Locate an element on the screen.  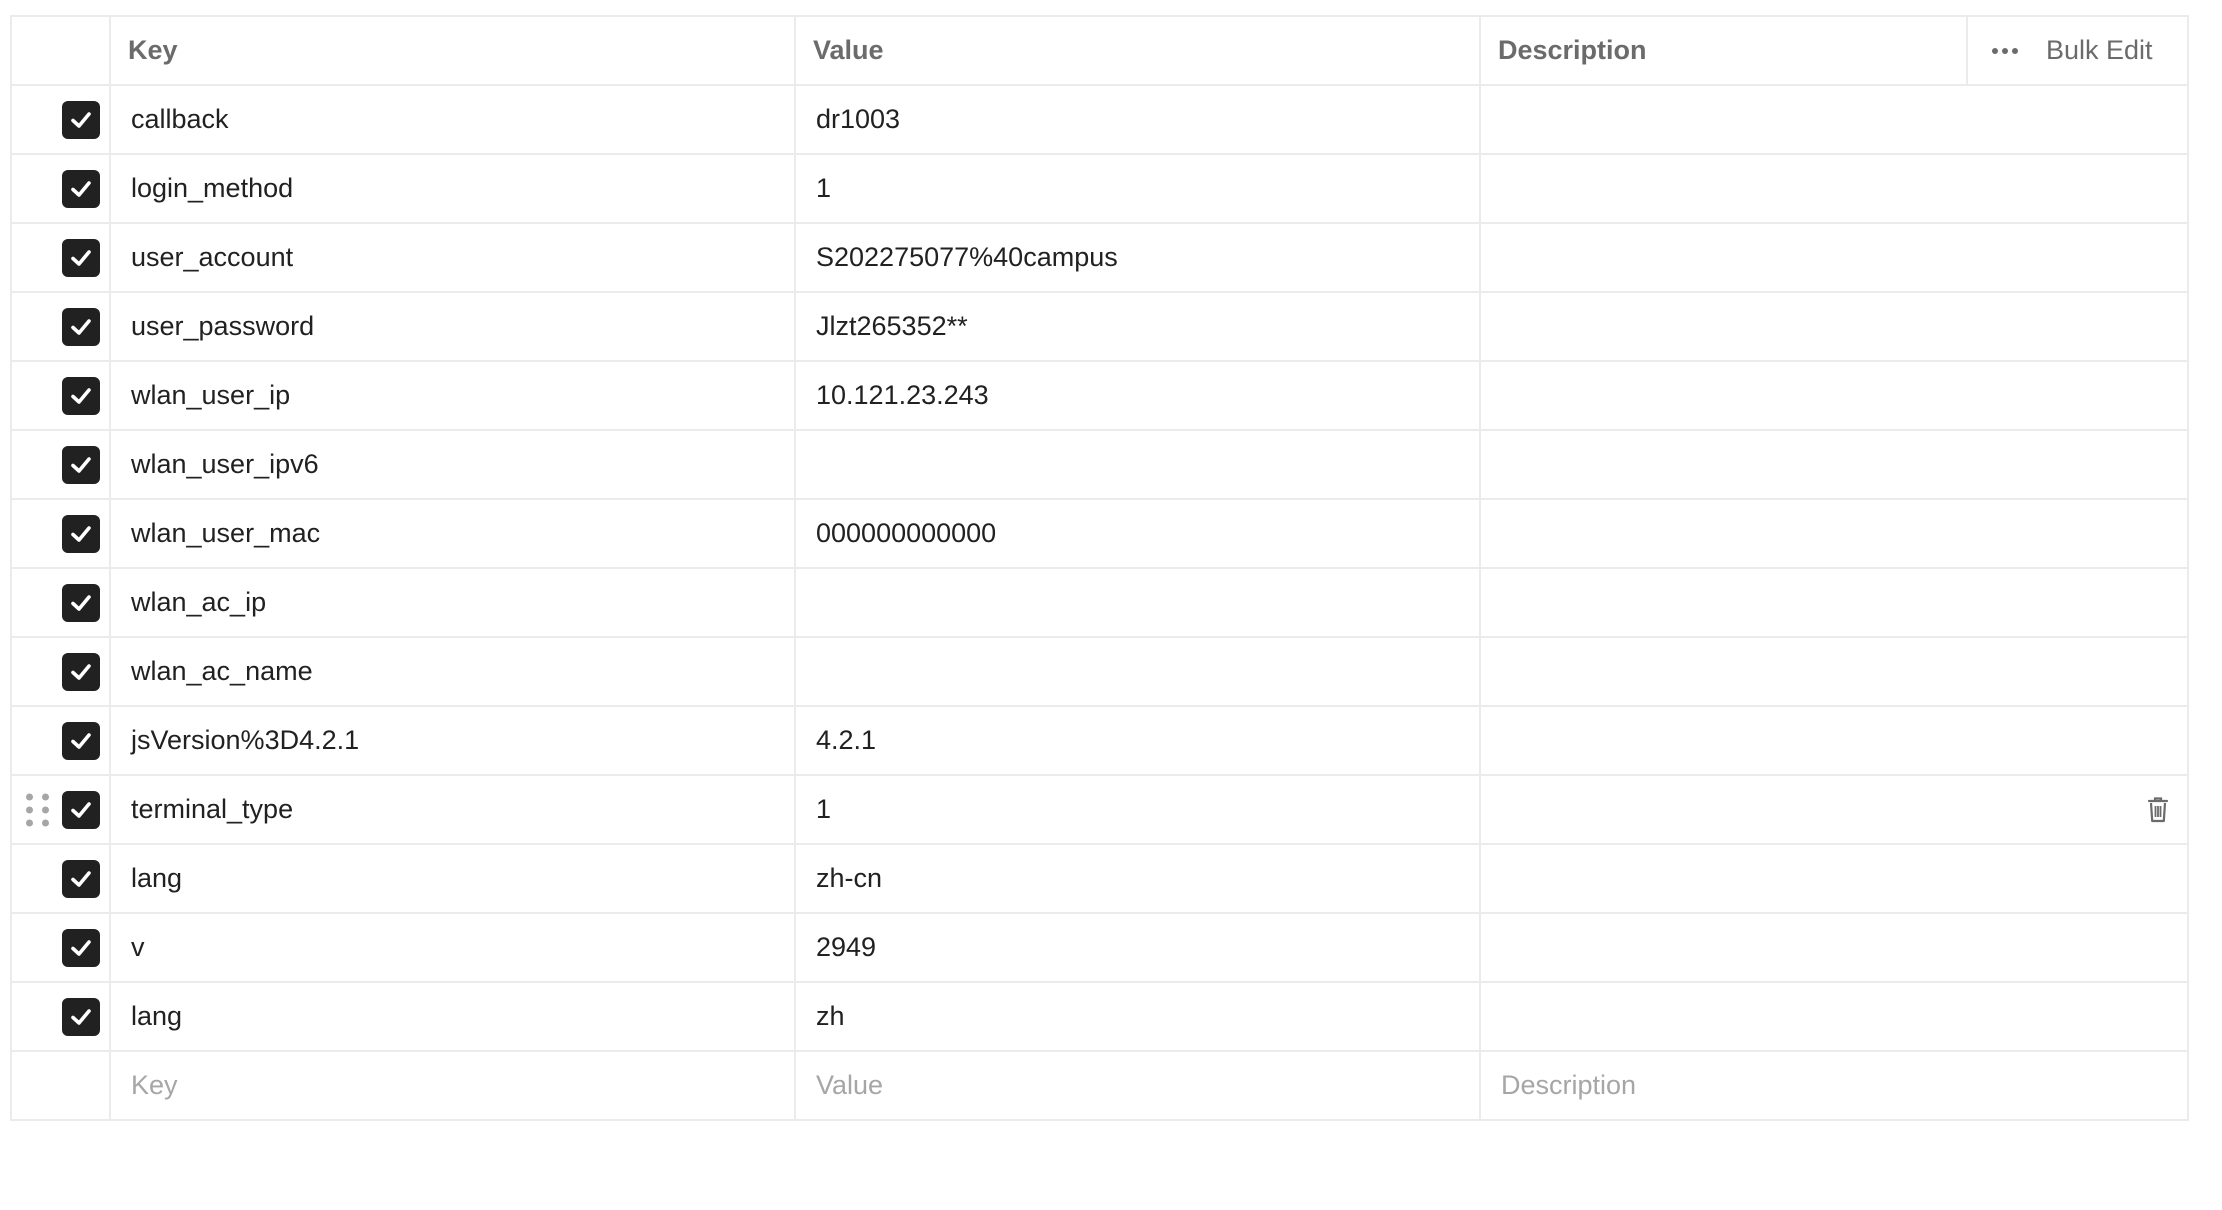
row-key-cell: wlan_ac_ip is located at coordinates (452, 602).